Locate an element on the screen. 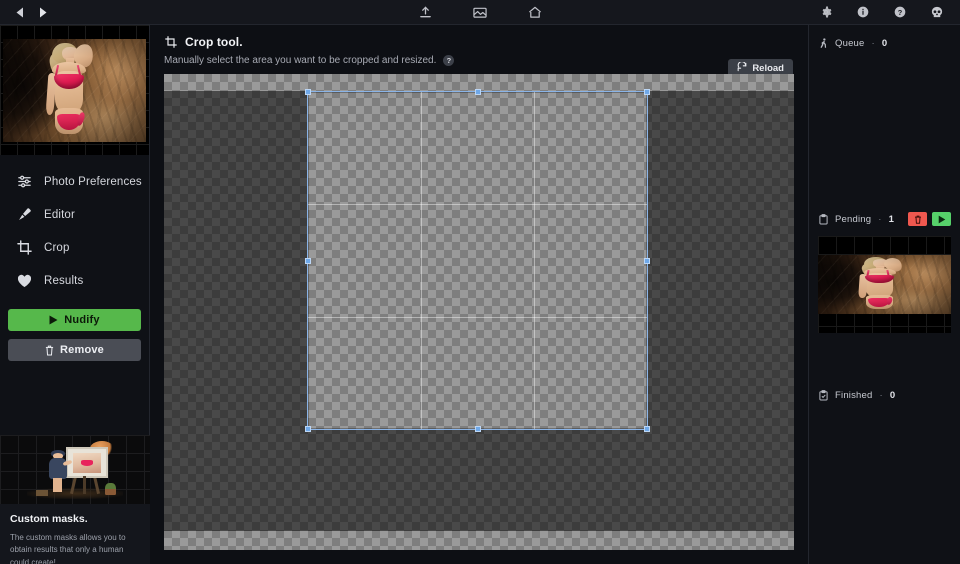 This screenshot has height=564, width=960. crop-handle-w is located at coordinates (308, 260).